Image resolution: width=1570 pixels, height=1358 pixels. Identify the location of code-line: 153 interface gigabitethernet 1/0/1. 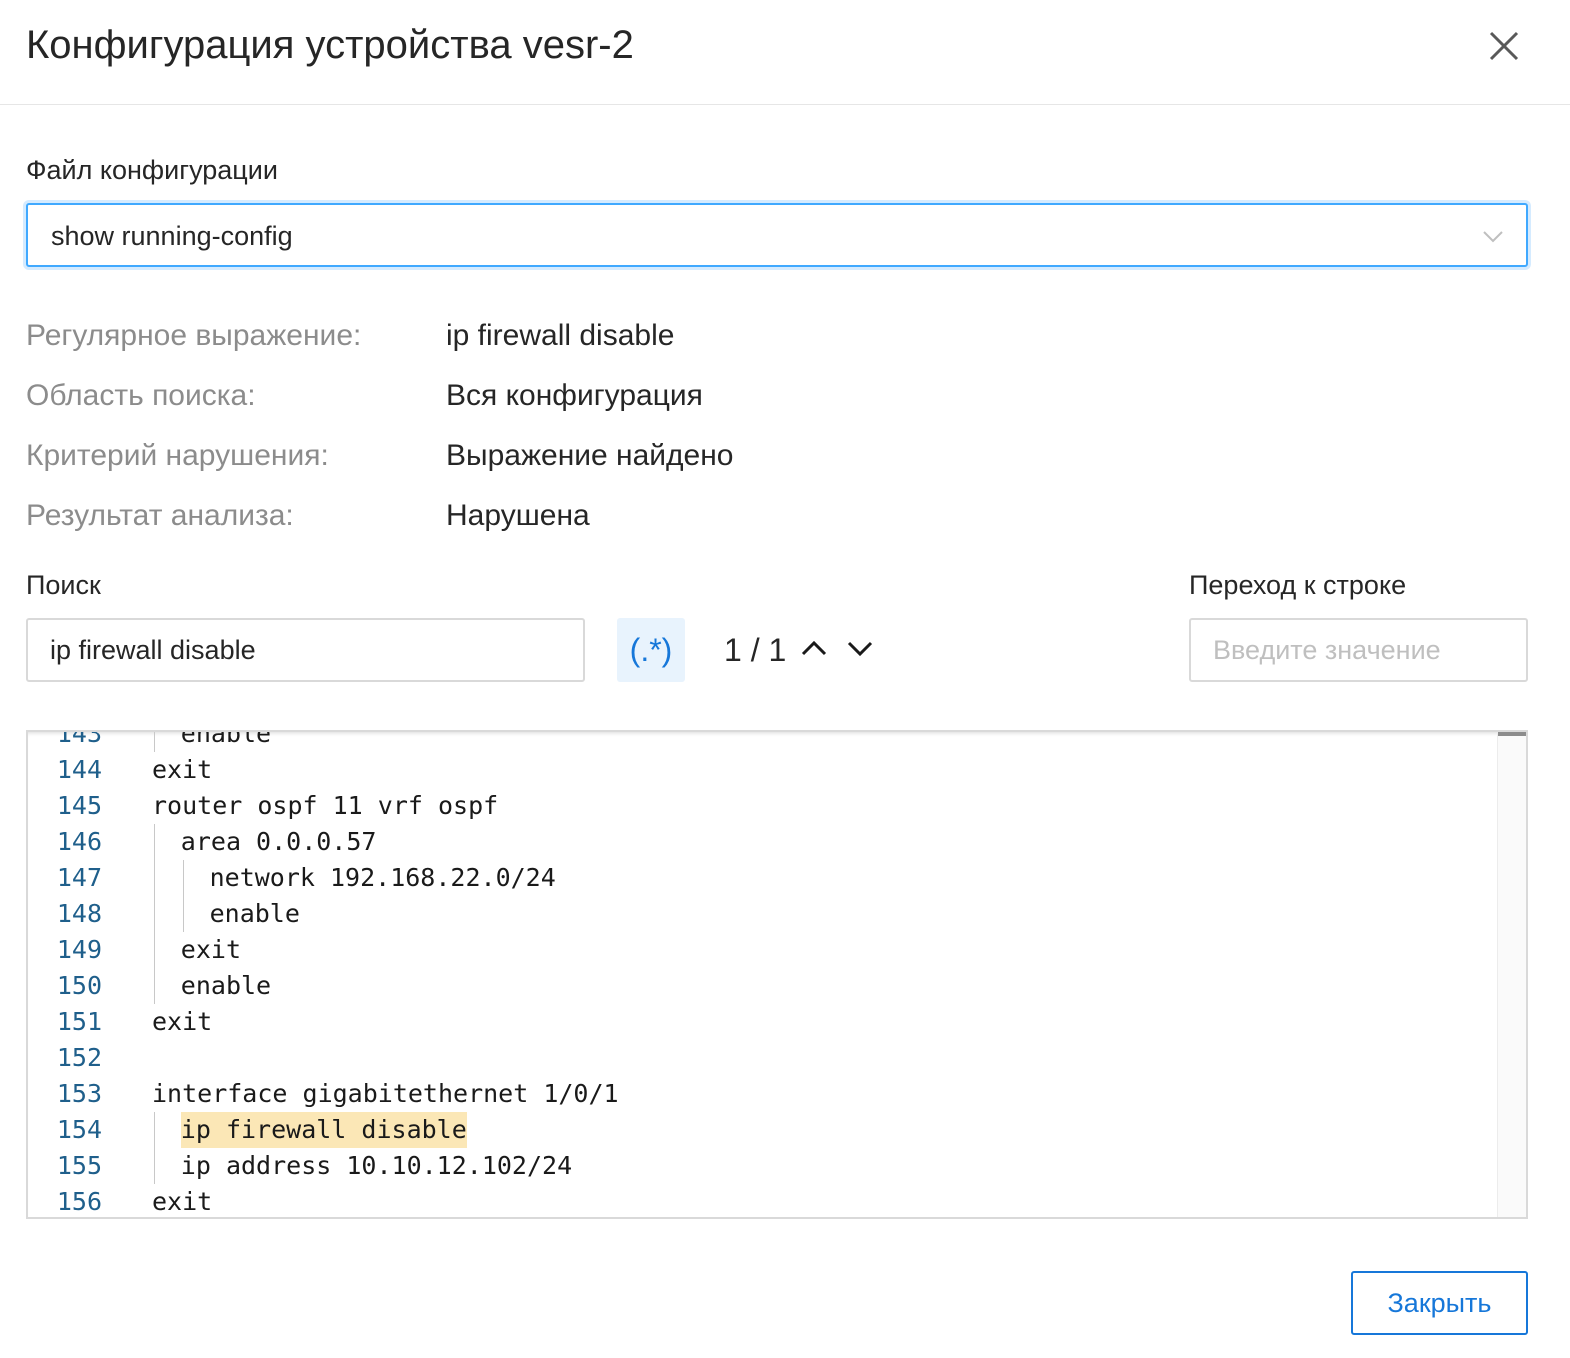
(763, 1094).